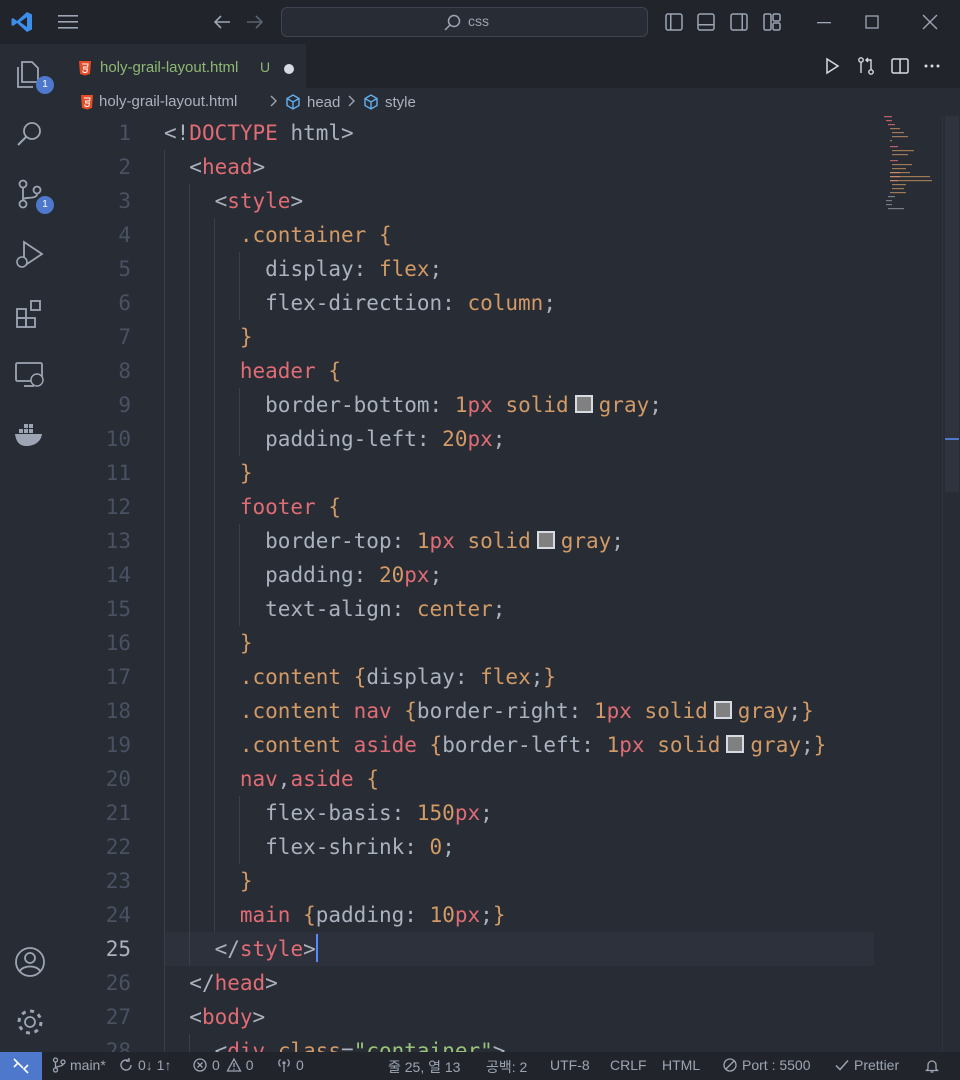 The image size is (960, 1080). Describe the element at coordinates (30, 254) in the screenshot. I see `activity-run-debug` at that location.